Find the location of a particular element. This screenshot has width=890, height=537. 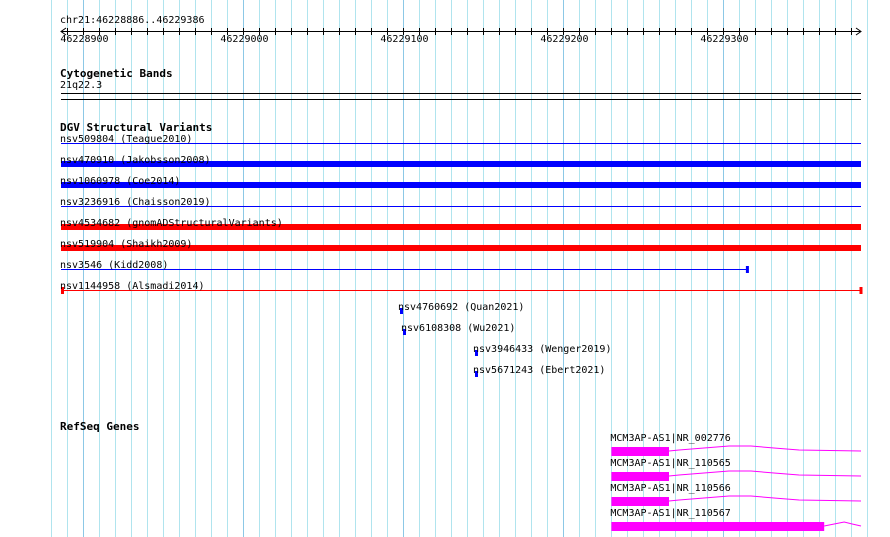

dgv-track-title: DGV Structural Variants is located at coordinates (136, 127).